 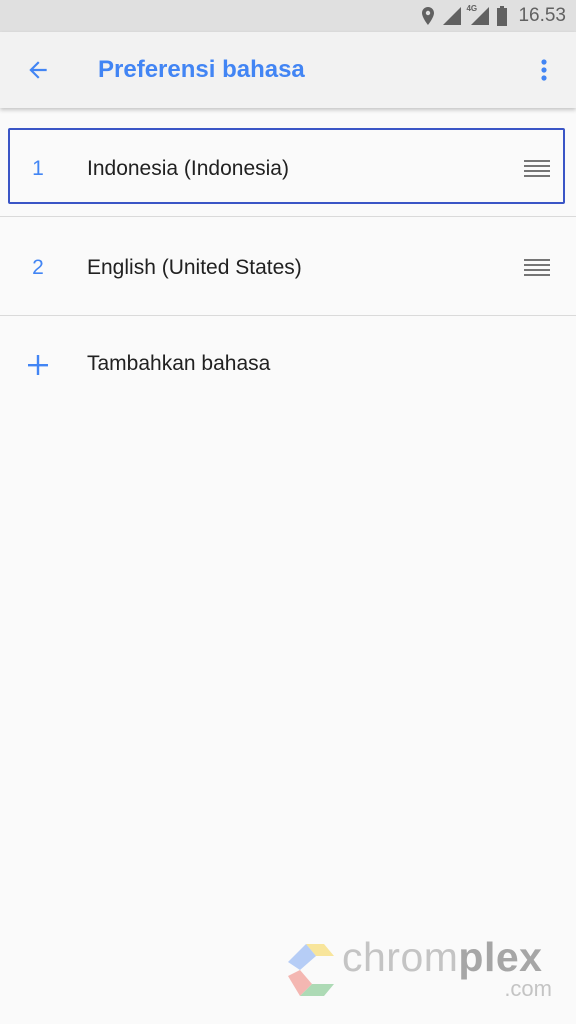 I want to click on language-order-number: 1, so click(x=38, y=168).